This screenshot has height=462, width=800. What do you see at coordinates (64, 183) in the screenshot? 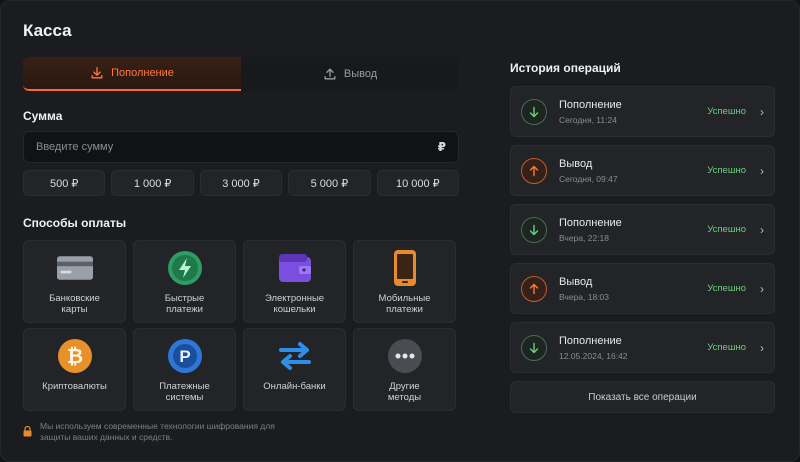
I see `preset-500: 500 ₽` at bounding box center [64, 183].